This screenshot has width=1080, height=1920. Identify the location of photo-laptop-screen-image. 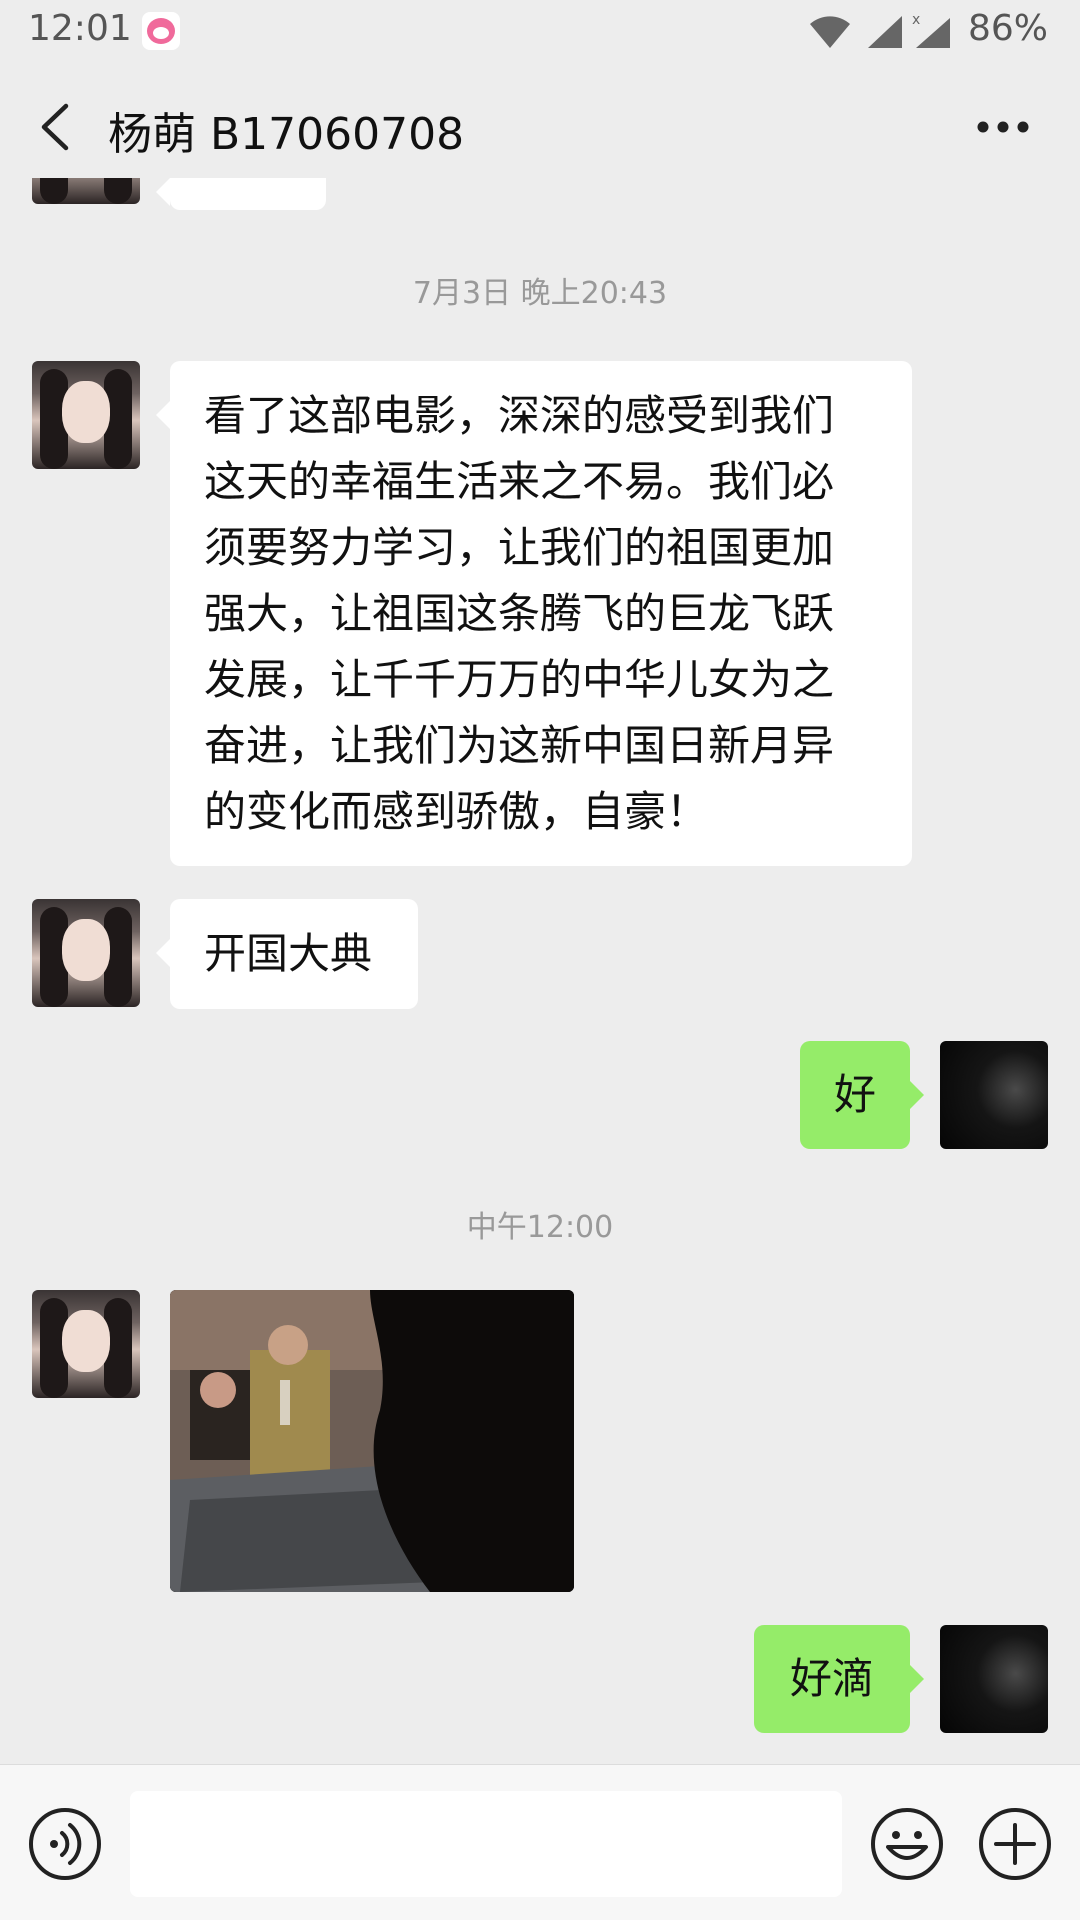
(372, 1441).